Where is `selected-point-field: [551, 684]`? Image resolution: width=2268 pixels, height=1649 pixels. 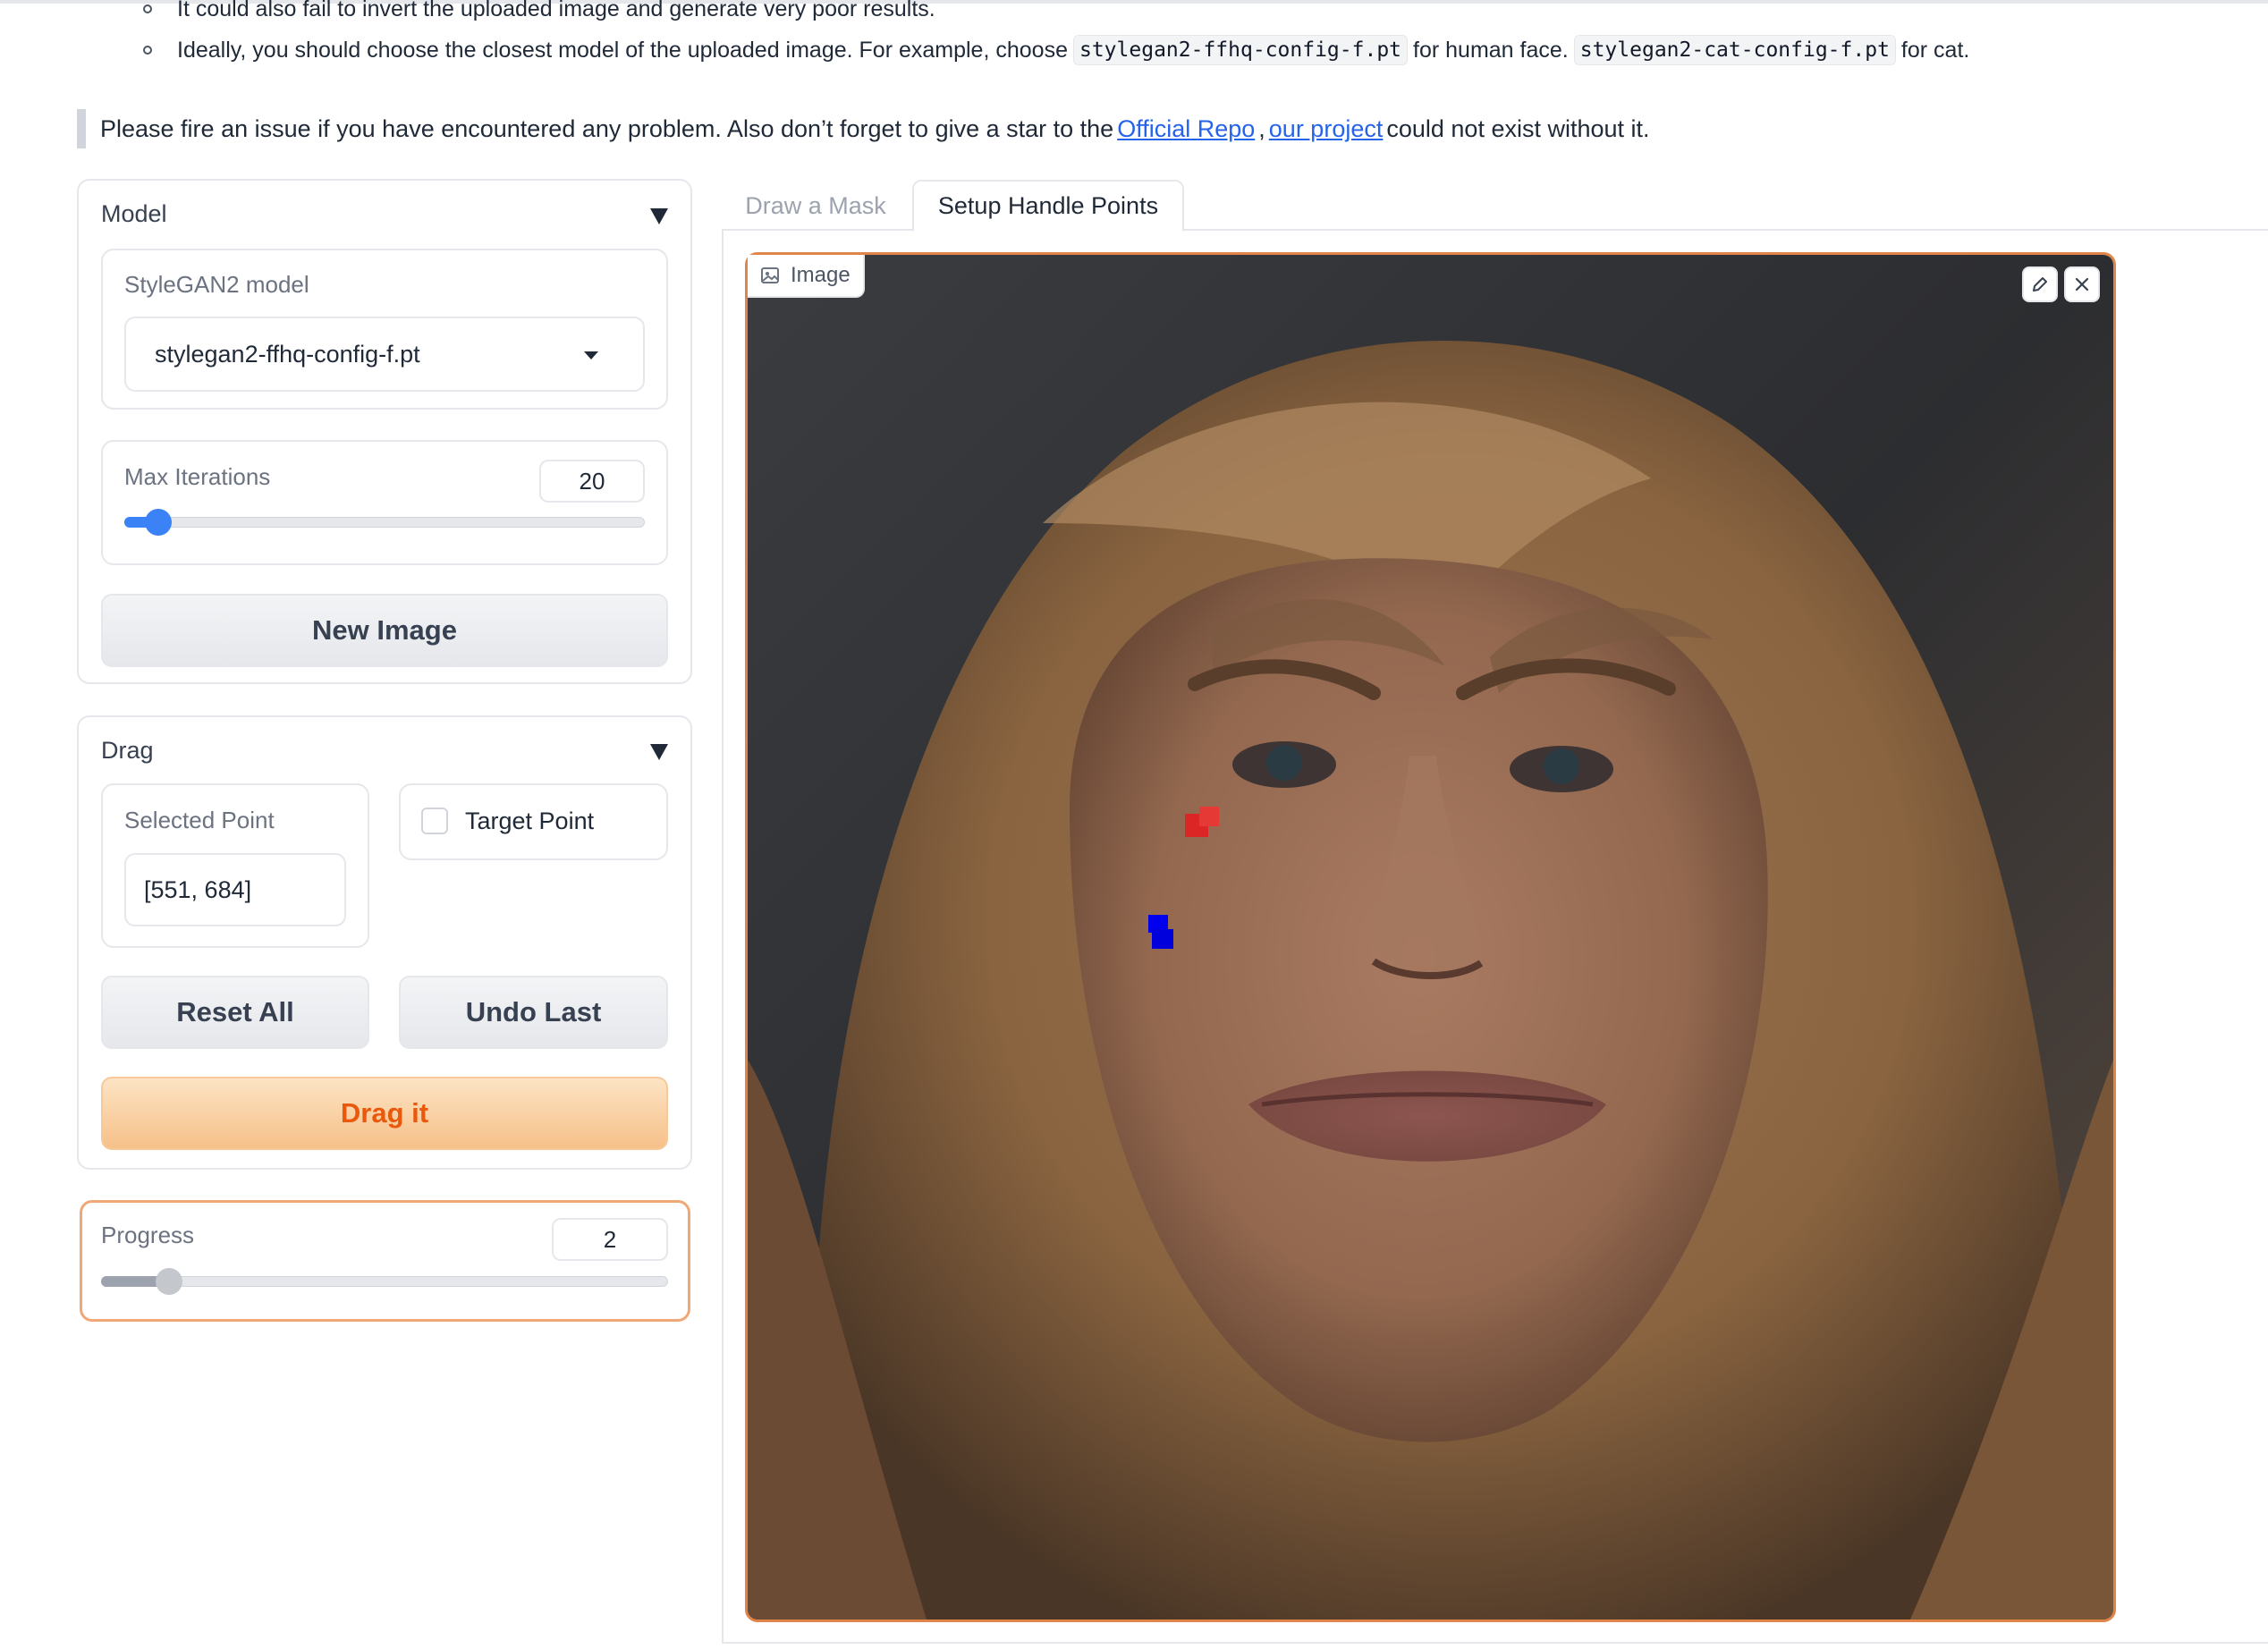 selected-point-field: [551, 684] is located at coordinates (235, 889).